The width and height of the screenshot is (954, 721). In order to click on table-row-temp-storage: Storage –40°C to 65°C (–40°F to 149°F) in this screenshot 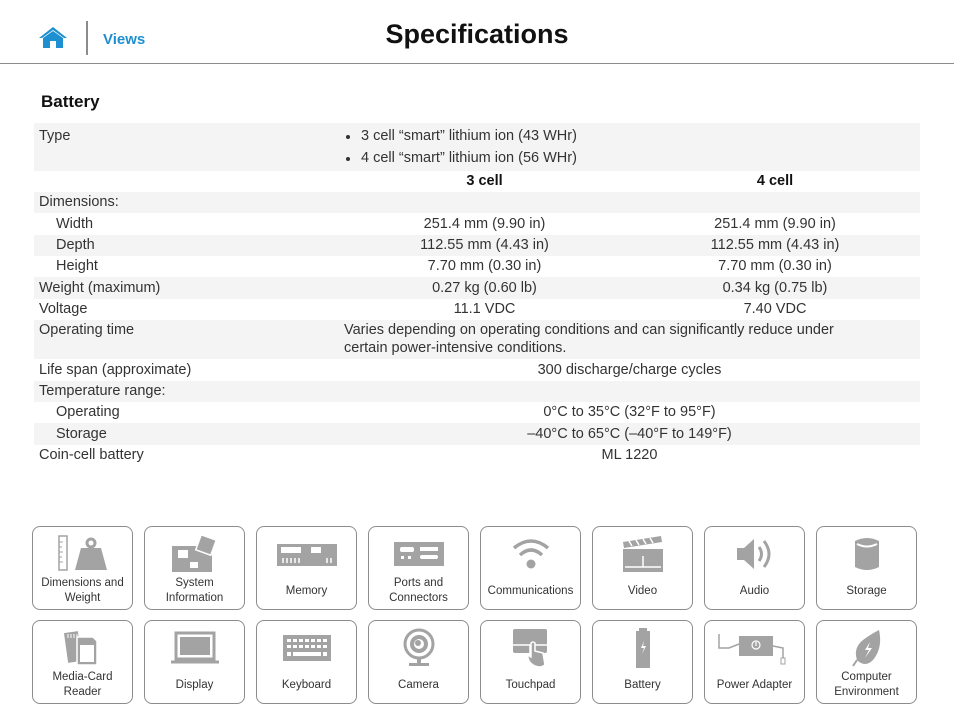, I will do `click(477, 434)`.